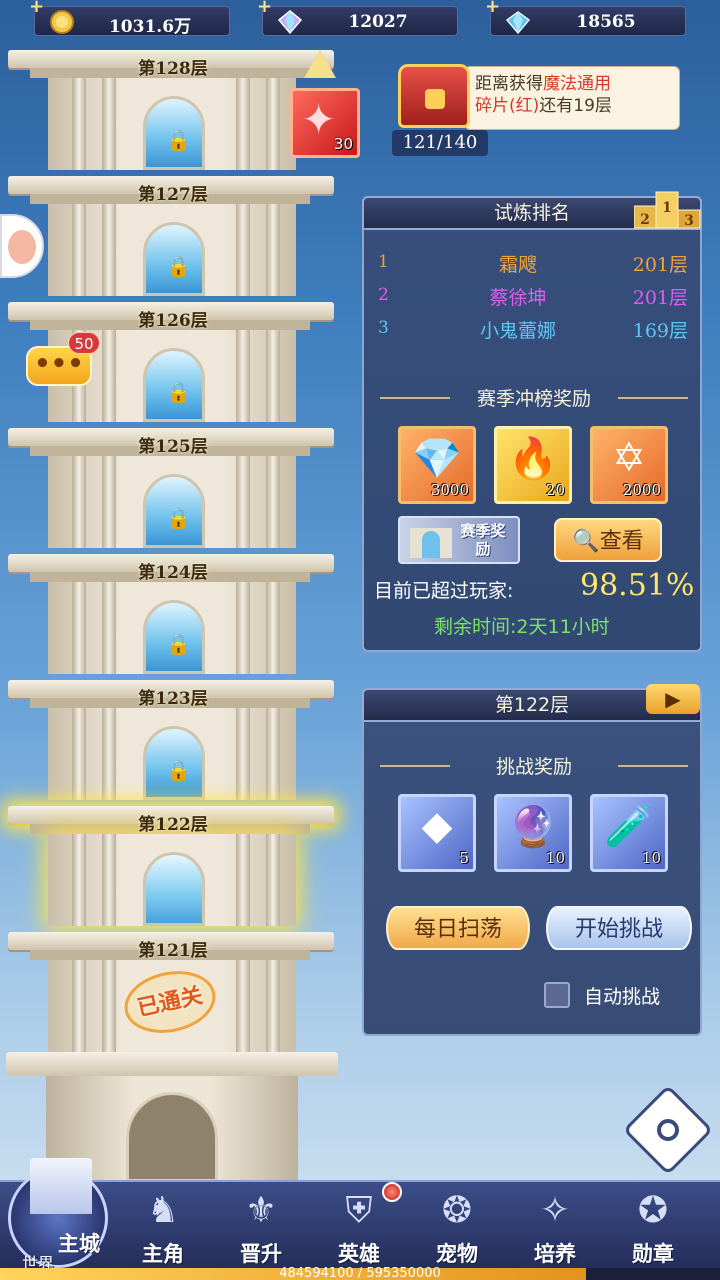 The height and width of the screenshot is (1280, 720). I want to click on beat-label: 目前已超过玩家:, so click(444, 591).